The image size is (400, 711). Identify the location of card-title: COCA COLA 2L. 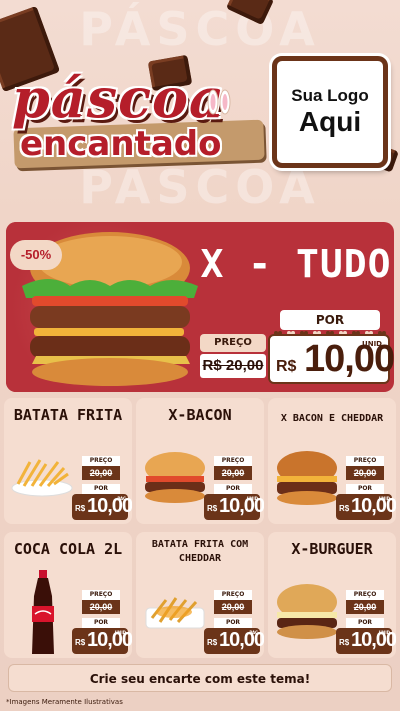
(68, 549).